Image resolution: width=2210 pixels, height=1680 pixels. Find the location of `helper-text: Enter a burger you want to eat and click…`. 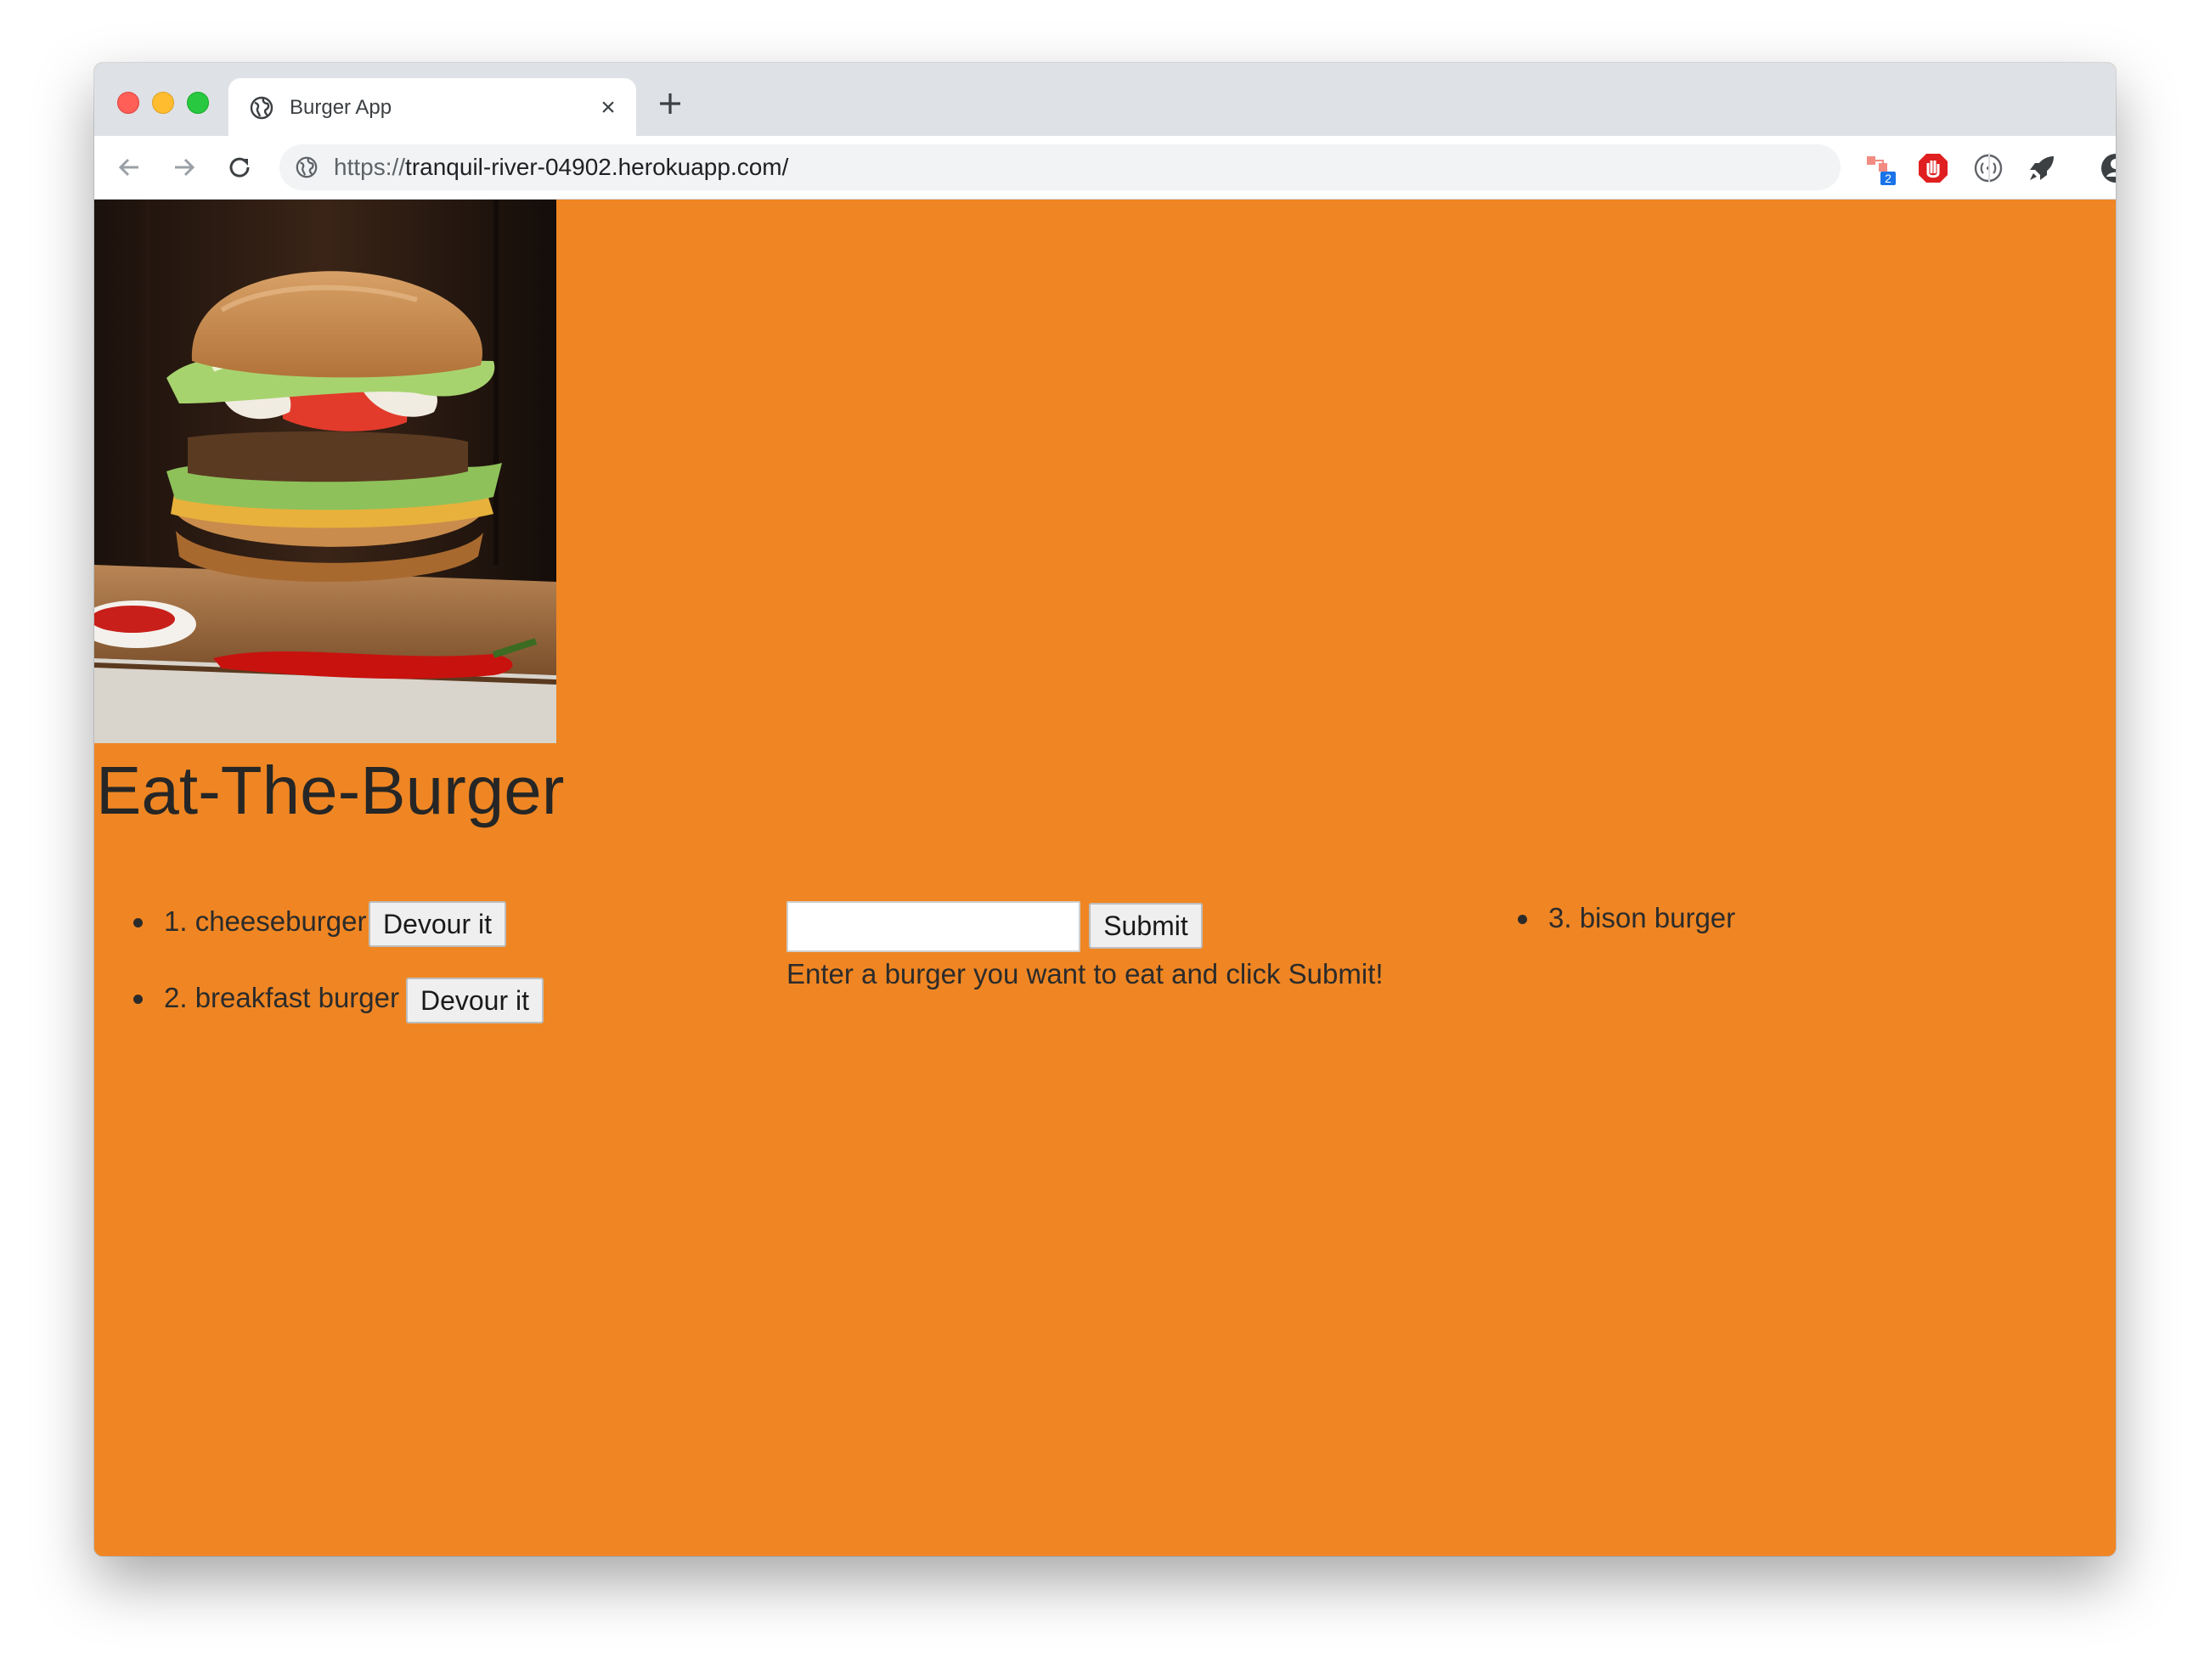

helper-text: Enter a burger you want to eat and click… is located at coordinates (1085, 974).